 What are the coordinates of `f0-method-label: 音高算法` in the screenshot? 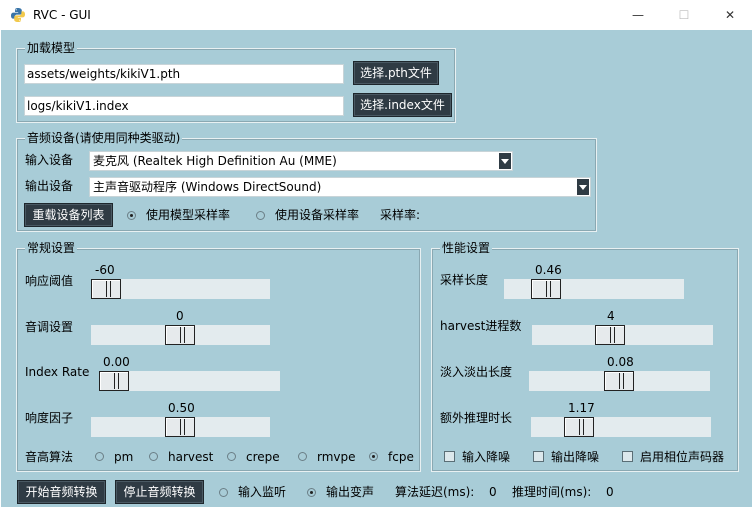 It's located at (49, 457).